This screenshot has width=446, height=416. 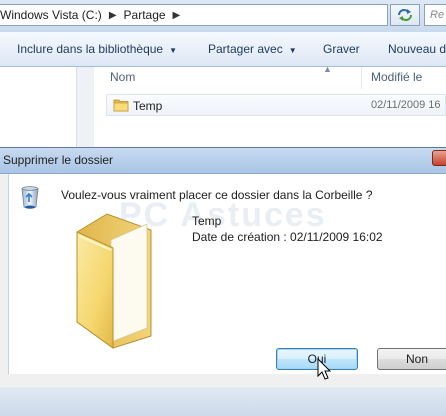 I want to click on dialog-title: Supprimer le dossier, so click(x=58, y=160).